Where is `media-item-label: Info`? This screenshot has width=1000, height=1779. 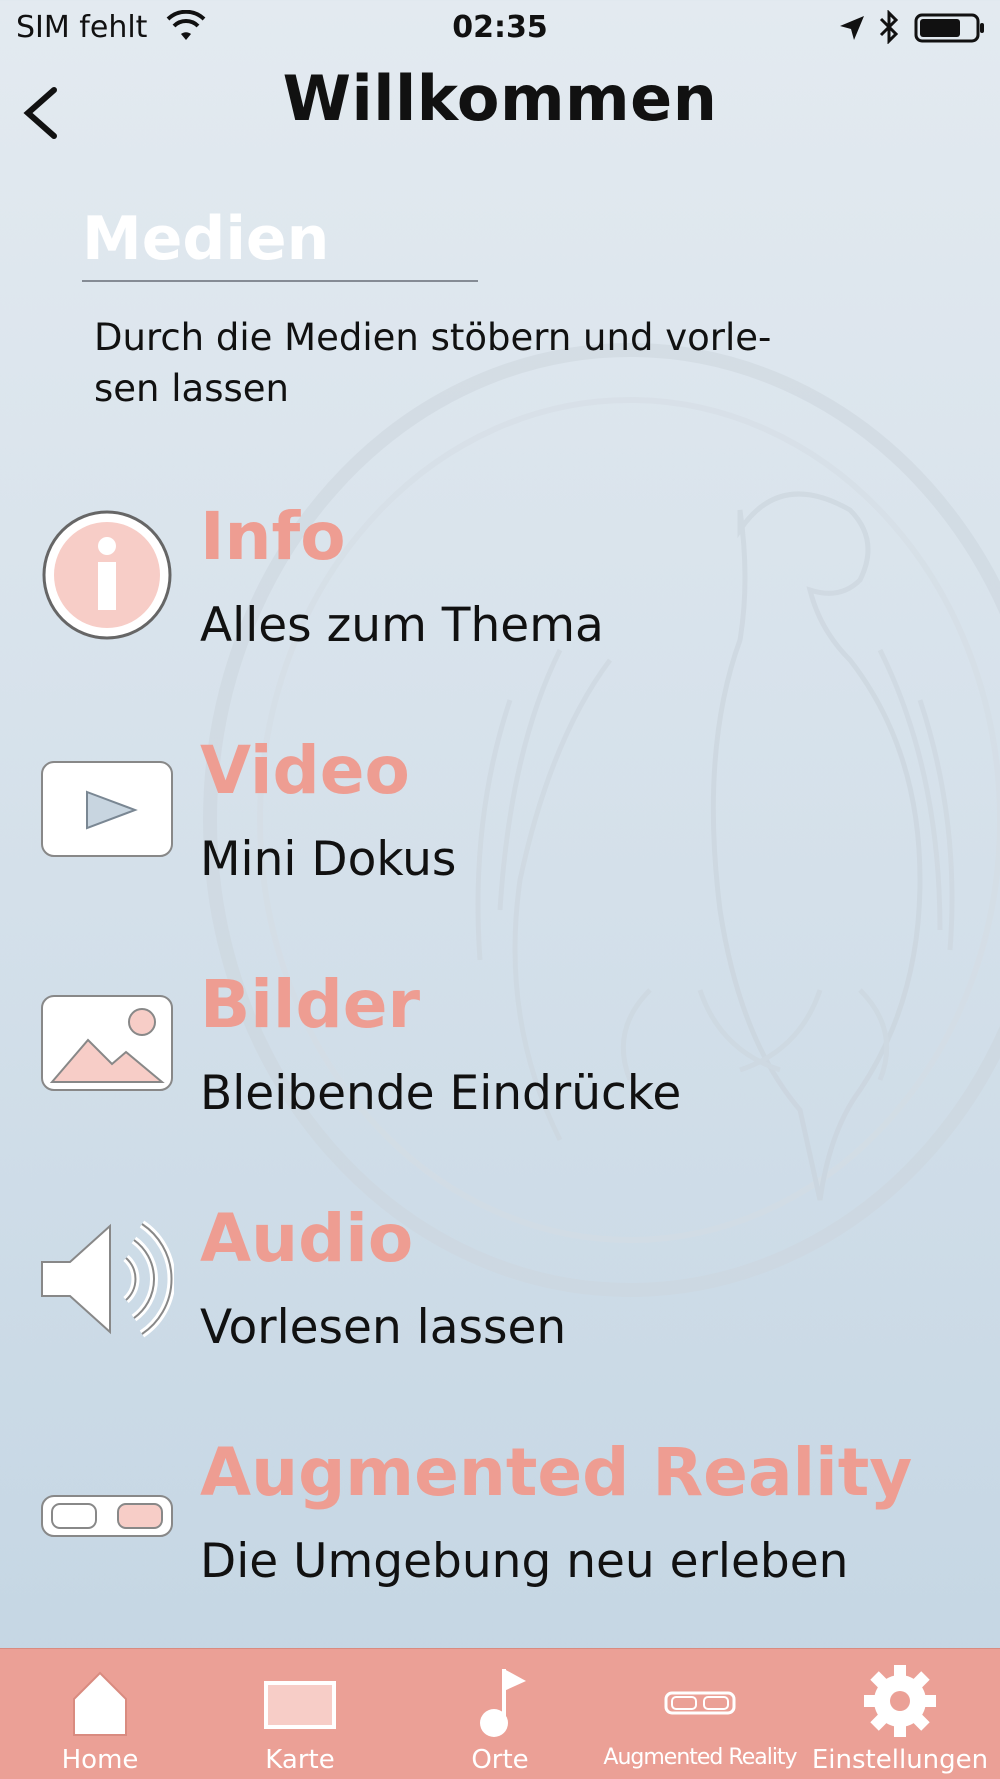
media-item-label: Info is located at coordinates (273, 536).